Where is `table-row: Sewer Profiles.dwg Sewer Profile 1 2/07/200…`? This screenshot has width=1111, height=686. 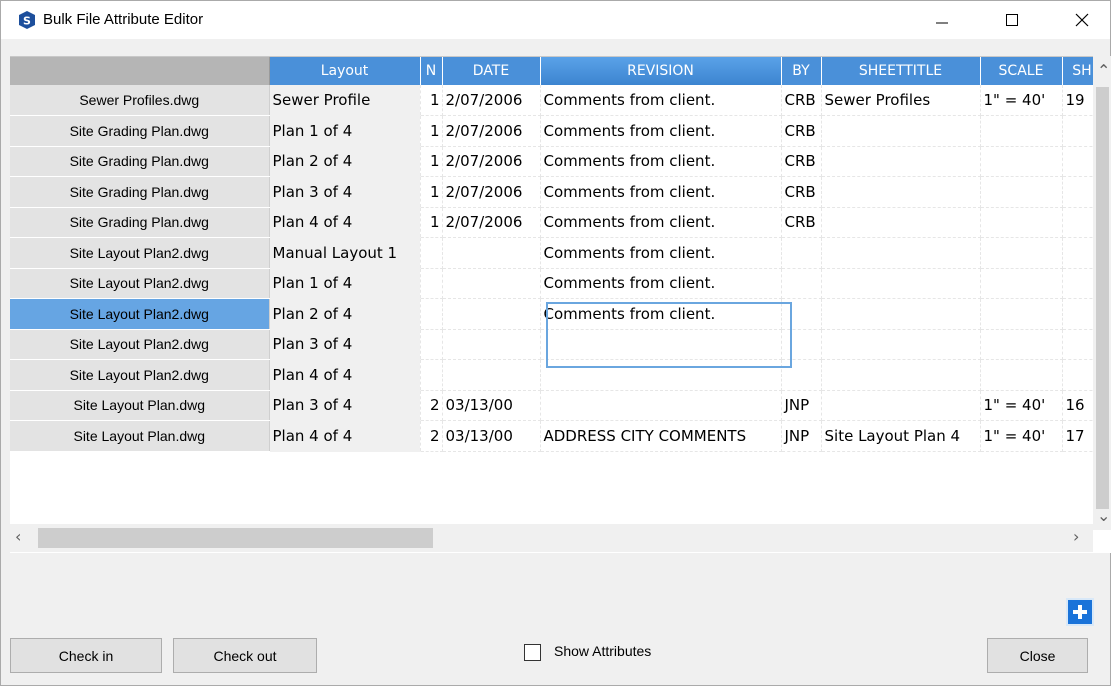 table-row: Sewer Profiles.dwg Sewer Profile 1 2/07/200… is located at coordinates (556, 100).